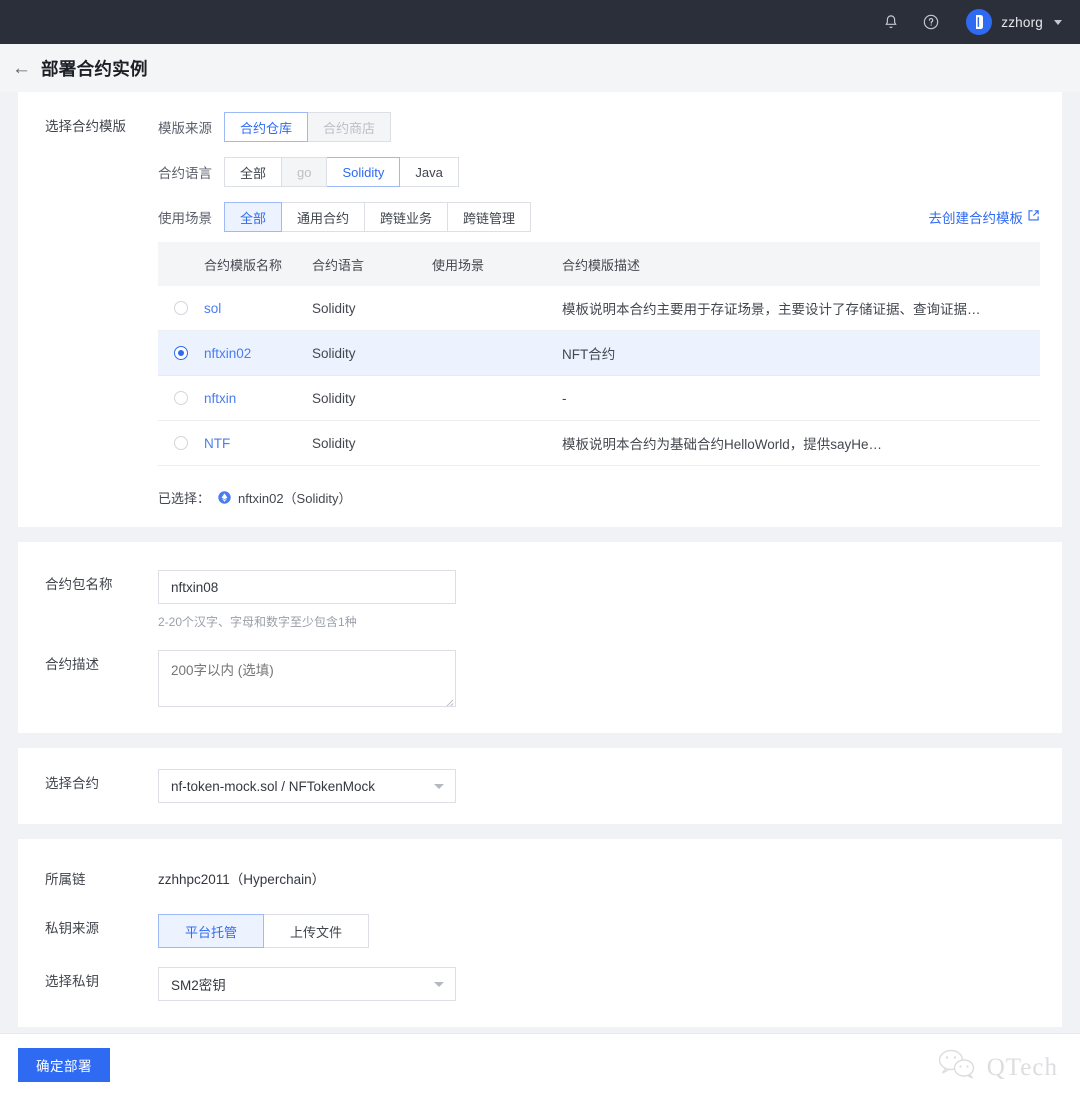  What do you see at coordinates (266, 127) in the screenshot?
I see `seg-source-repo: 合约仓库` at bounding box center [266, 127].